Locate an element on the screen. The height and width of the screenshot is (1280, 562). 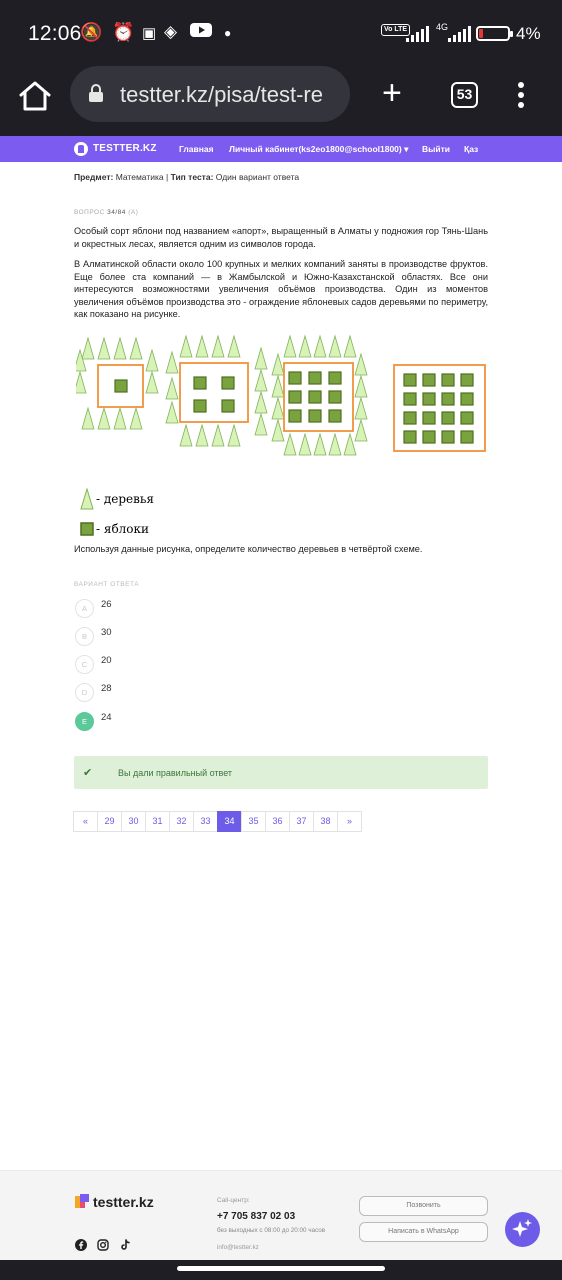
chevron-down-icon: ▾ is located at coordinates (406, 149).